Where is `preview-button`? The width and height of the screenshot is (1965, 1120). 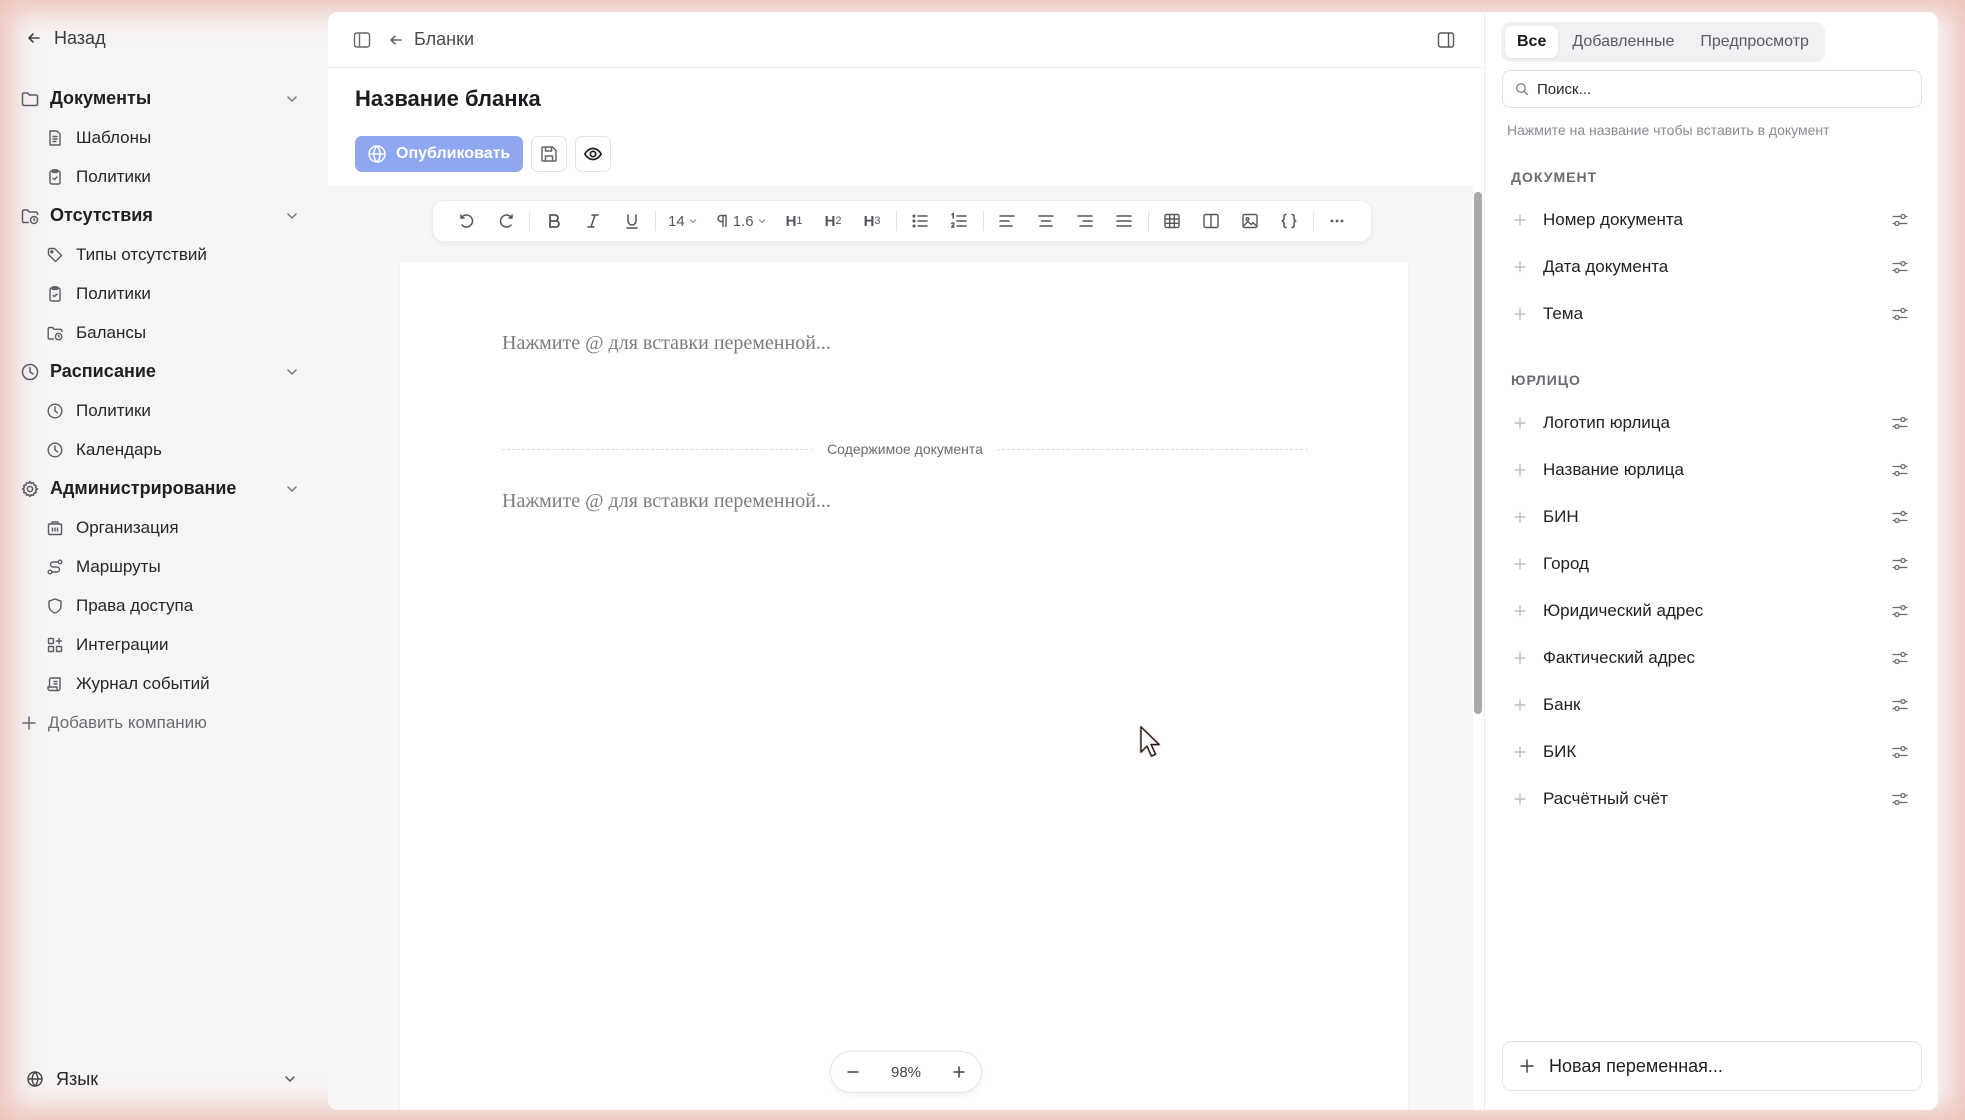
preview-button is located at coordinates (593, 154).